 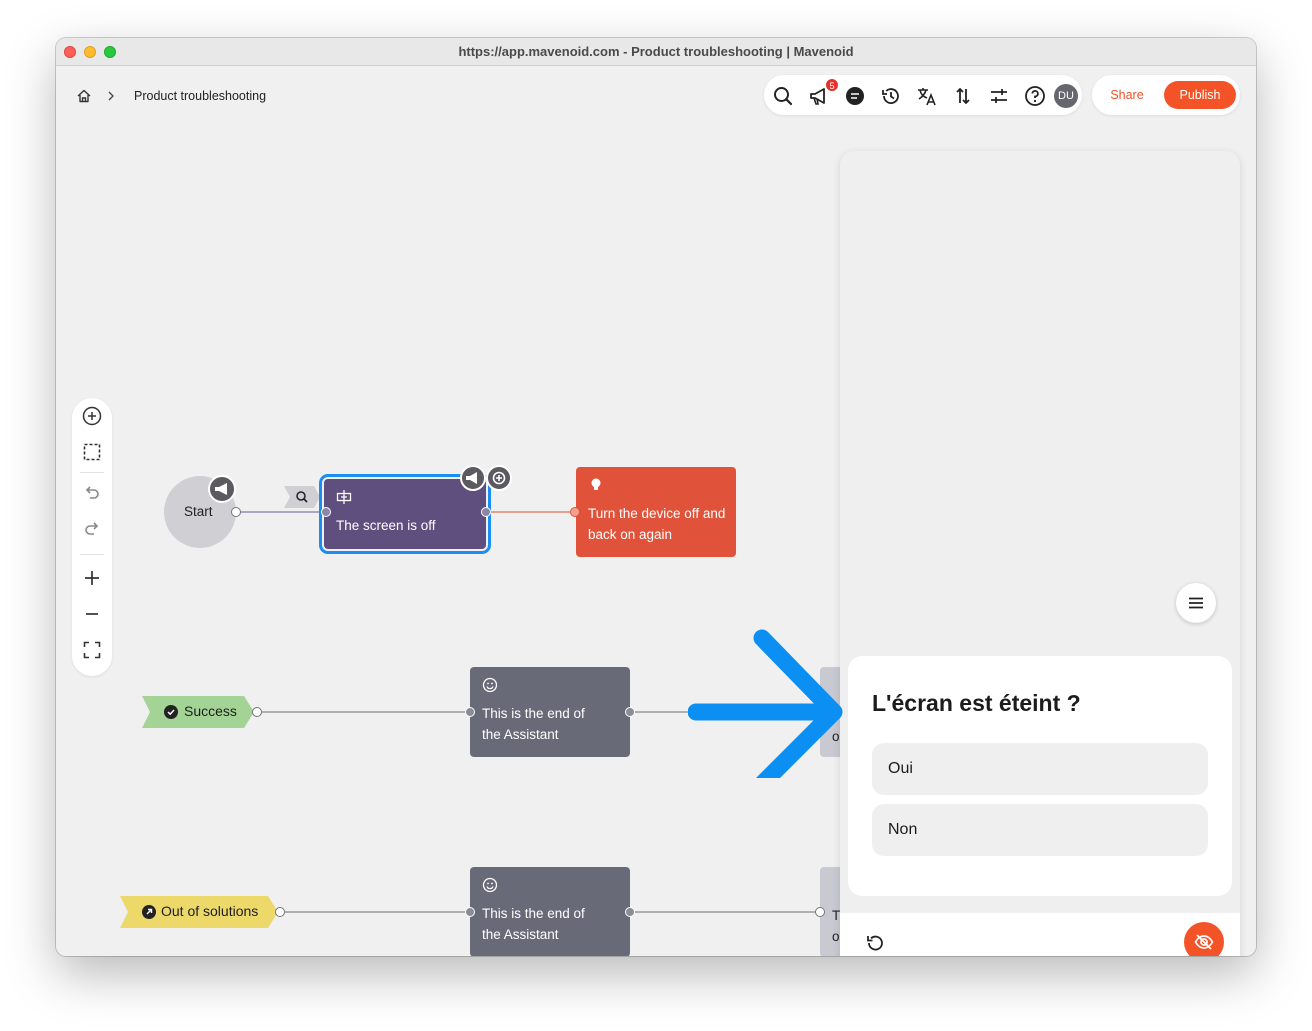 I want to click on answer-option-yes: Oui, so click(x=1040, y=769).